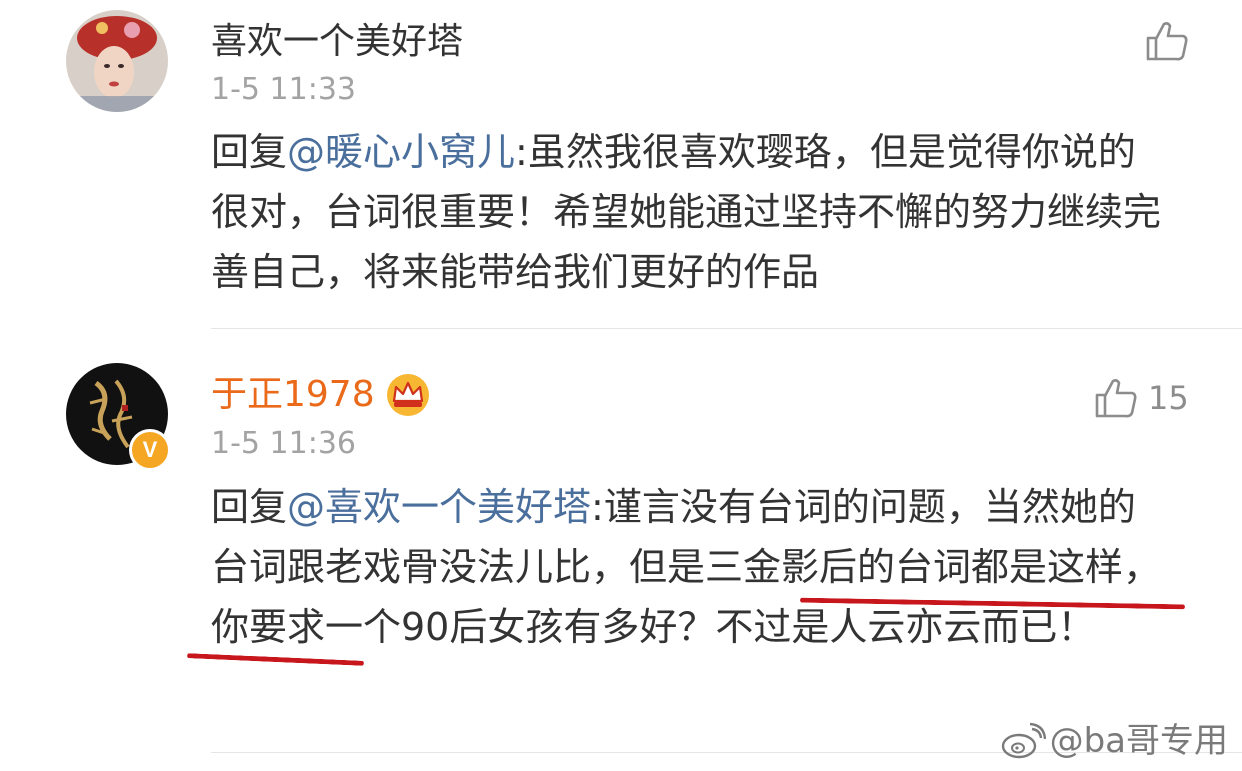 This screenshot has width=1242, height=771. I want to click on timestamp: 1-5 11:36, so click(283, 443).